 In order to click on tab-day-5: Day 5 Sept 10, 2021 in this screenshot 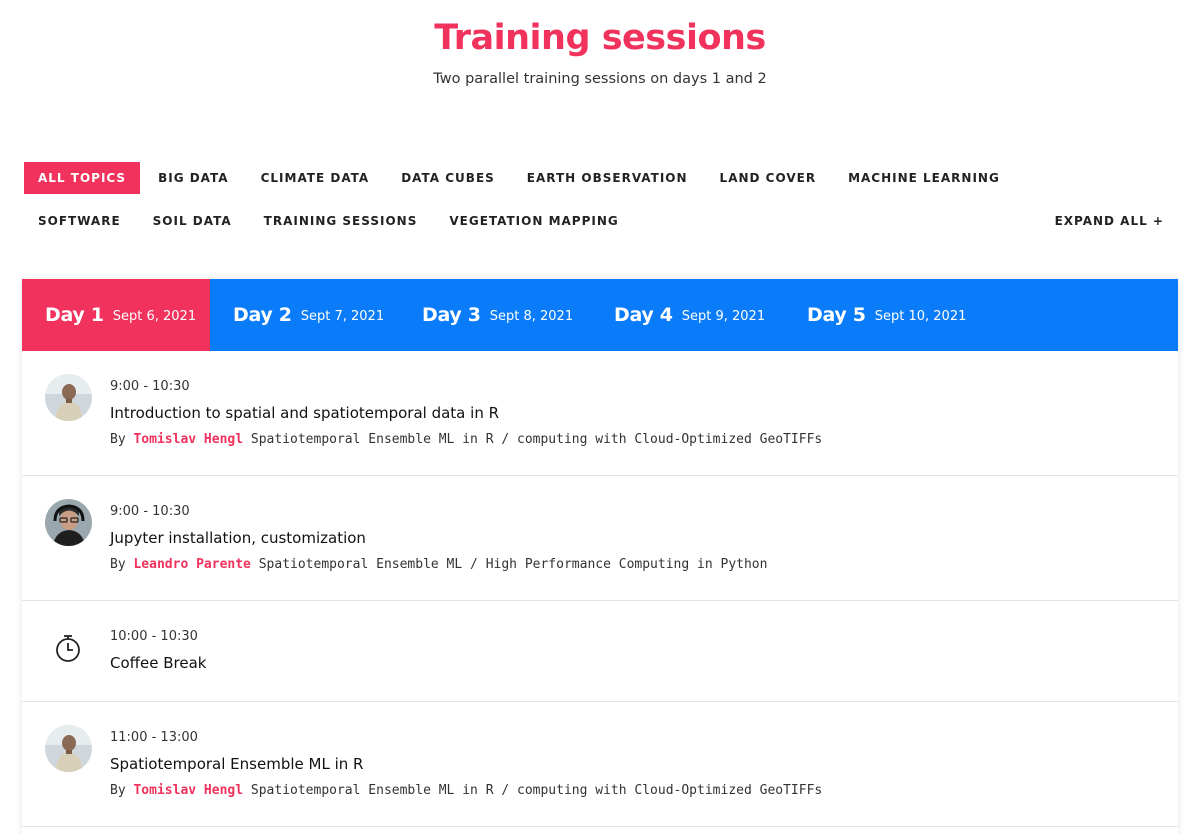, I will do `click(884, 315)`.